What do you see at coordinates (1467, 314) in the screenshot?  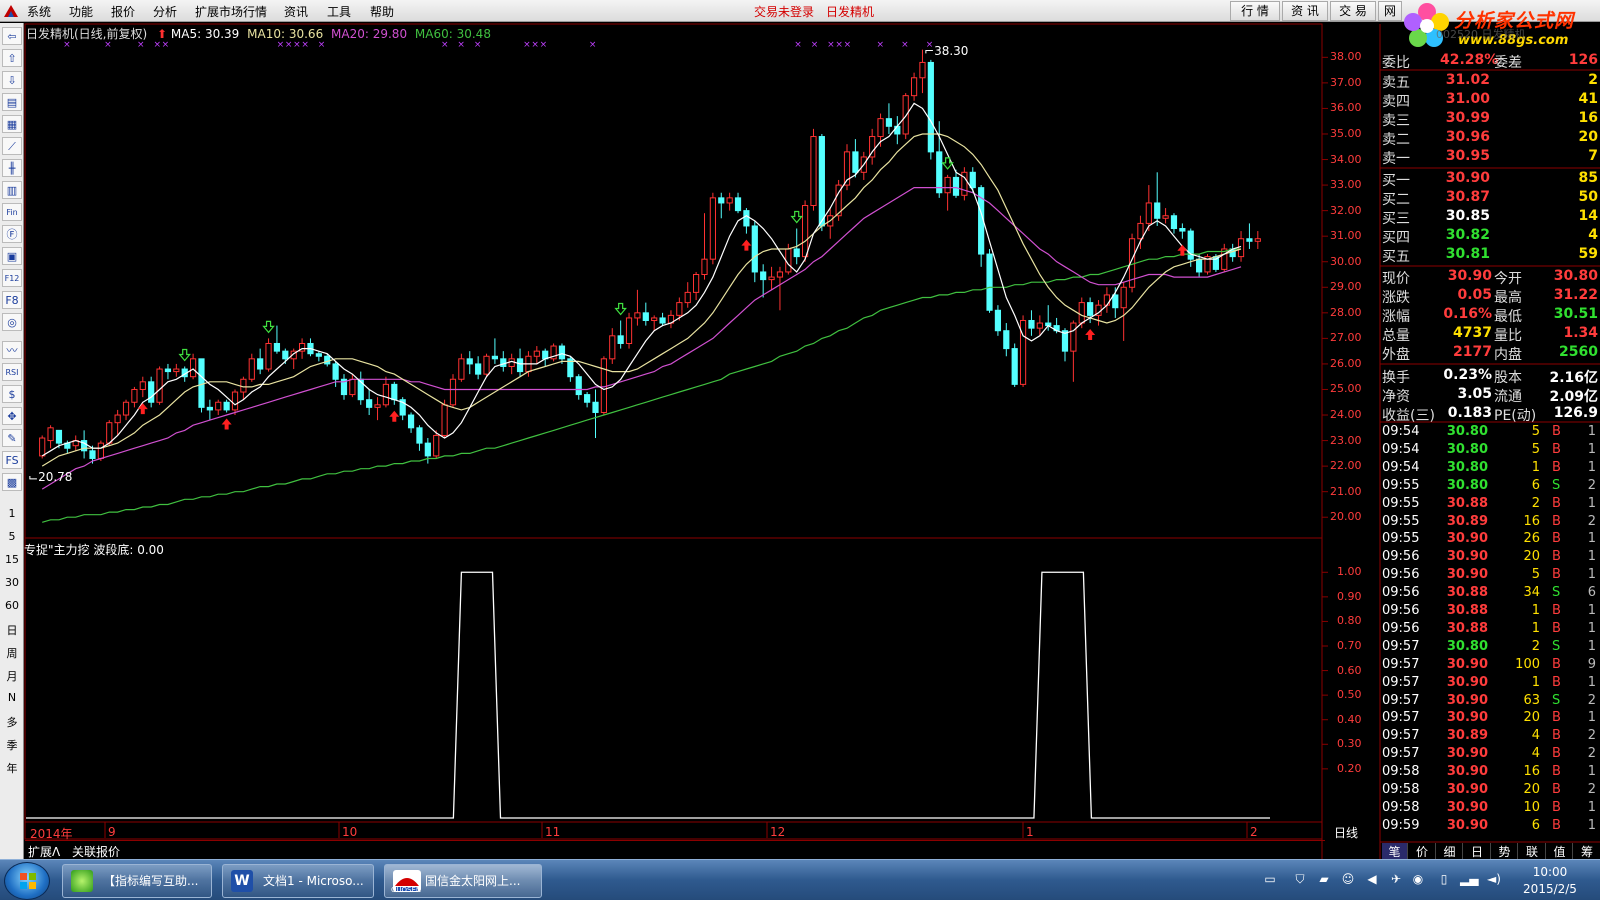 I see `stat-value: 0.16%` at bounding box center [1467, 314].